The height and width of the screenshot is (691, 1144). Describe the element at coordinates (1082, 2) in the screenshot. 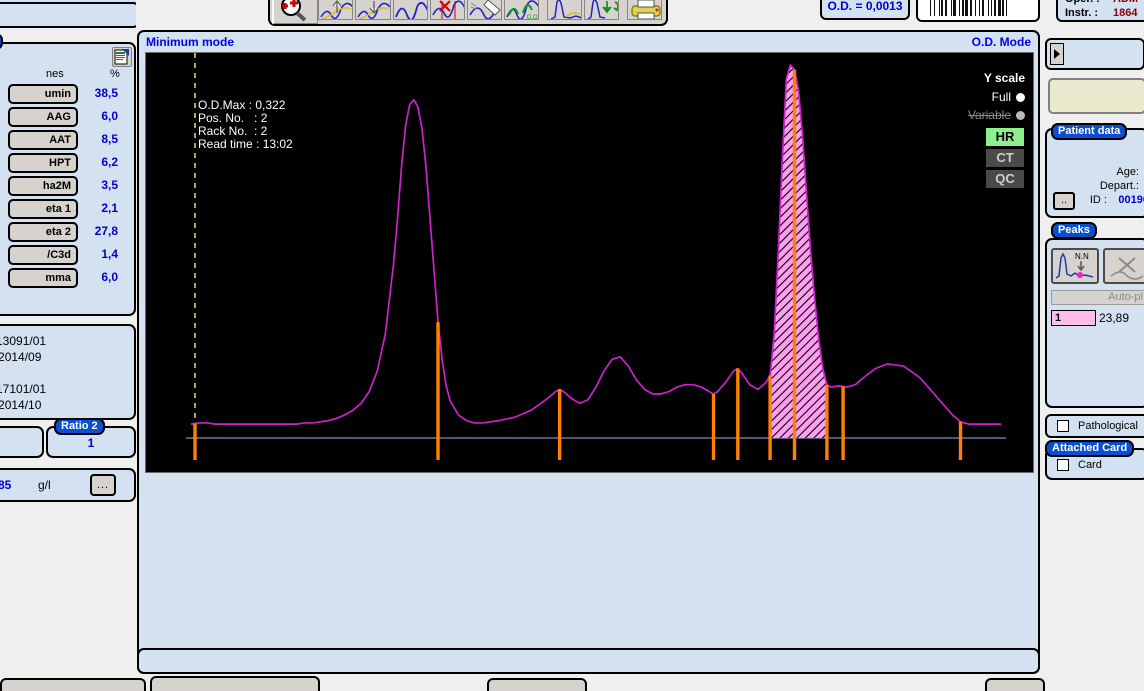

I see `operator-label: Oper. :` at that location.